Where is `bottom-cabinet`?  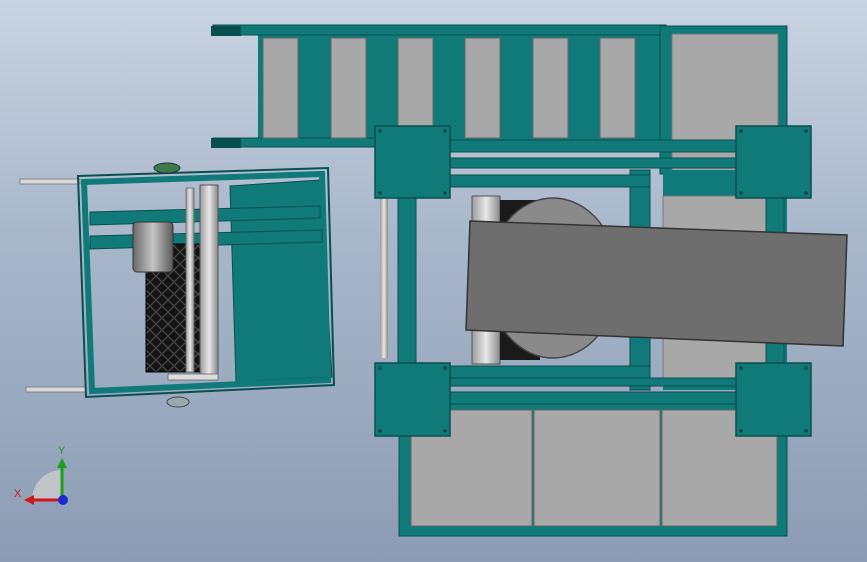
bottom-cabinet is located at coordinates (593, 465).